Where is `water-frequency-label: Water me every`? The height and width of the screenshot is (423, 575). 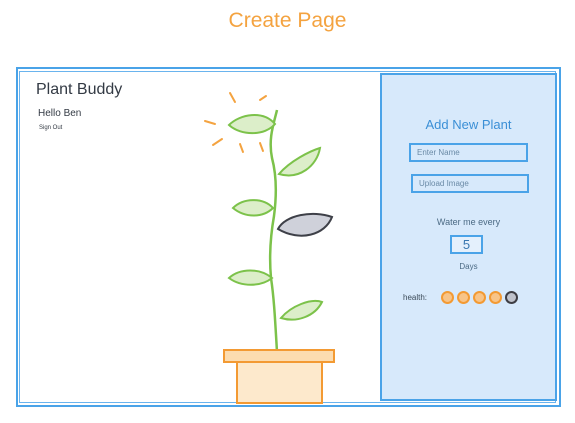
water-frequency-label: Water me every is located at coordinates (468, 222).